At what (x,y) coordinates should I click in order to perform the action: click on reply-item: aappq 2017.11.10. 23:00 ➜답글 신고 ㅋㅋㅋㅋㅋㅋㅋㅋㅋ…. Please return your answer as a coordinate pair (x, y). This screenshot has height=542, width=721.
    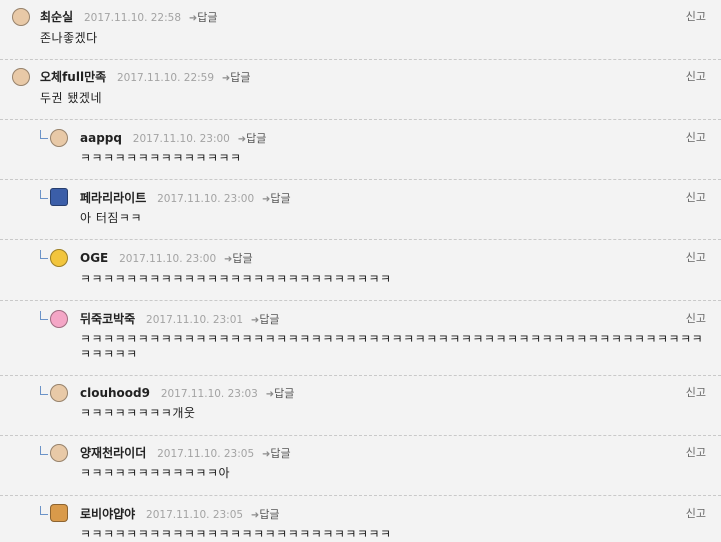
    Looking at the image, I should click on (360, 150).